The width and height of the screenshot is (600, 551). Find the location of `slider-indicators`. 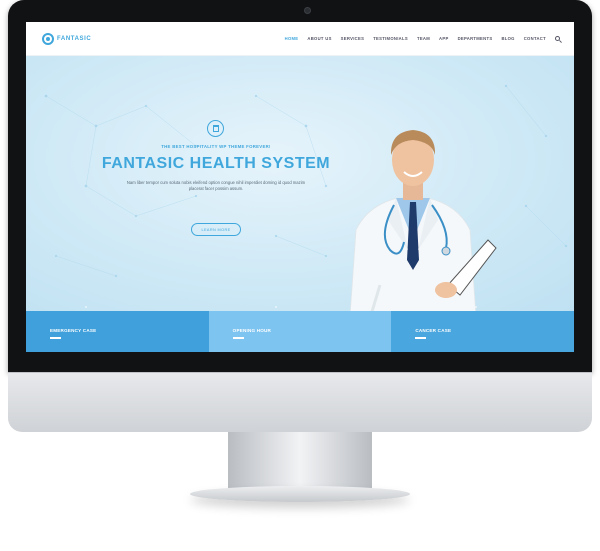

slider-indicators is located at coordinates (281, 307).